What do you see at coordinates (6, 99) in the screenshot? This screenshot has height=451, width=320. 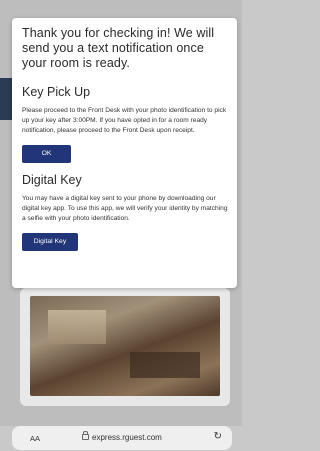 I see `background-nav-block` at bounding box center [6, 99].